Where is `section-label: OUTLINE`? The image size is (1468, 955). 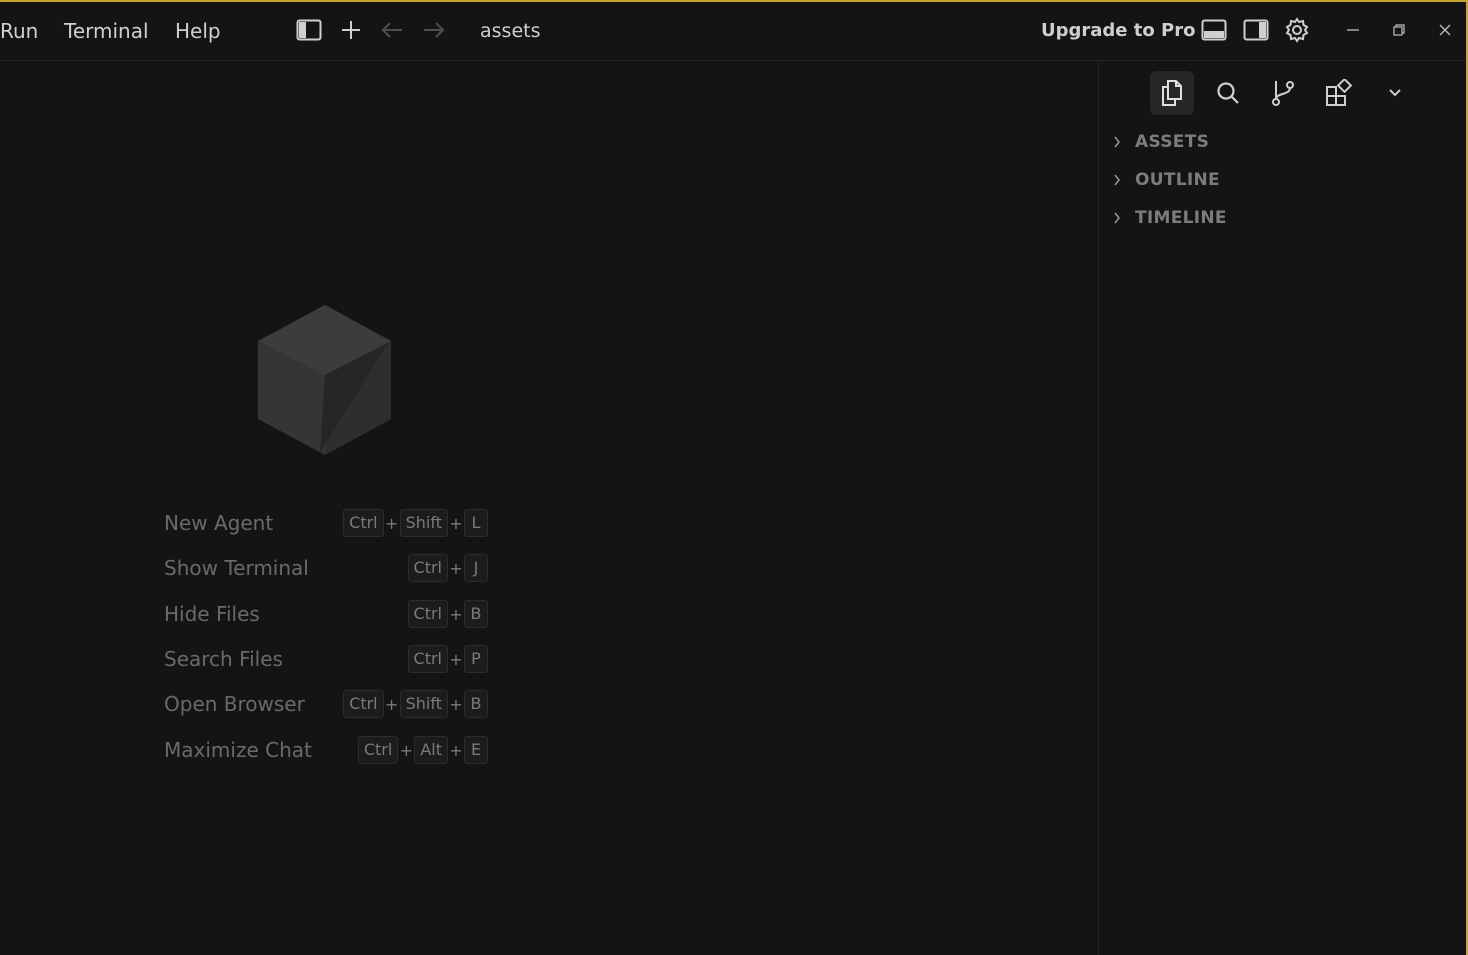
section-label: OUTLINE is located at coordinates (1177, 180).